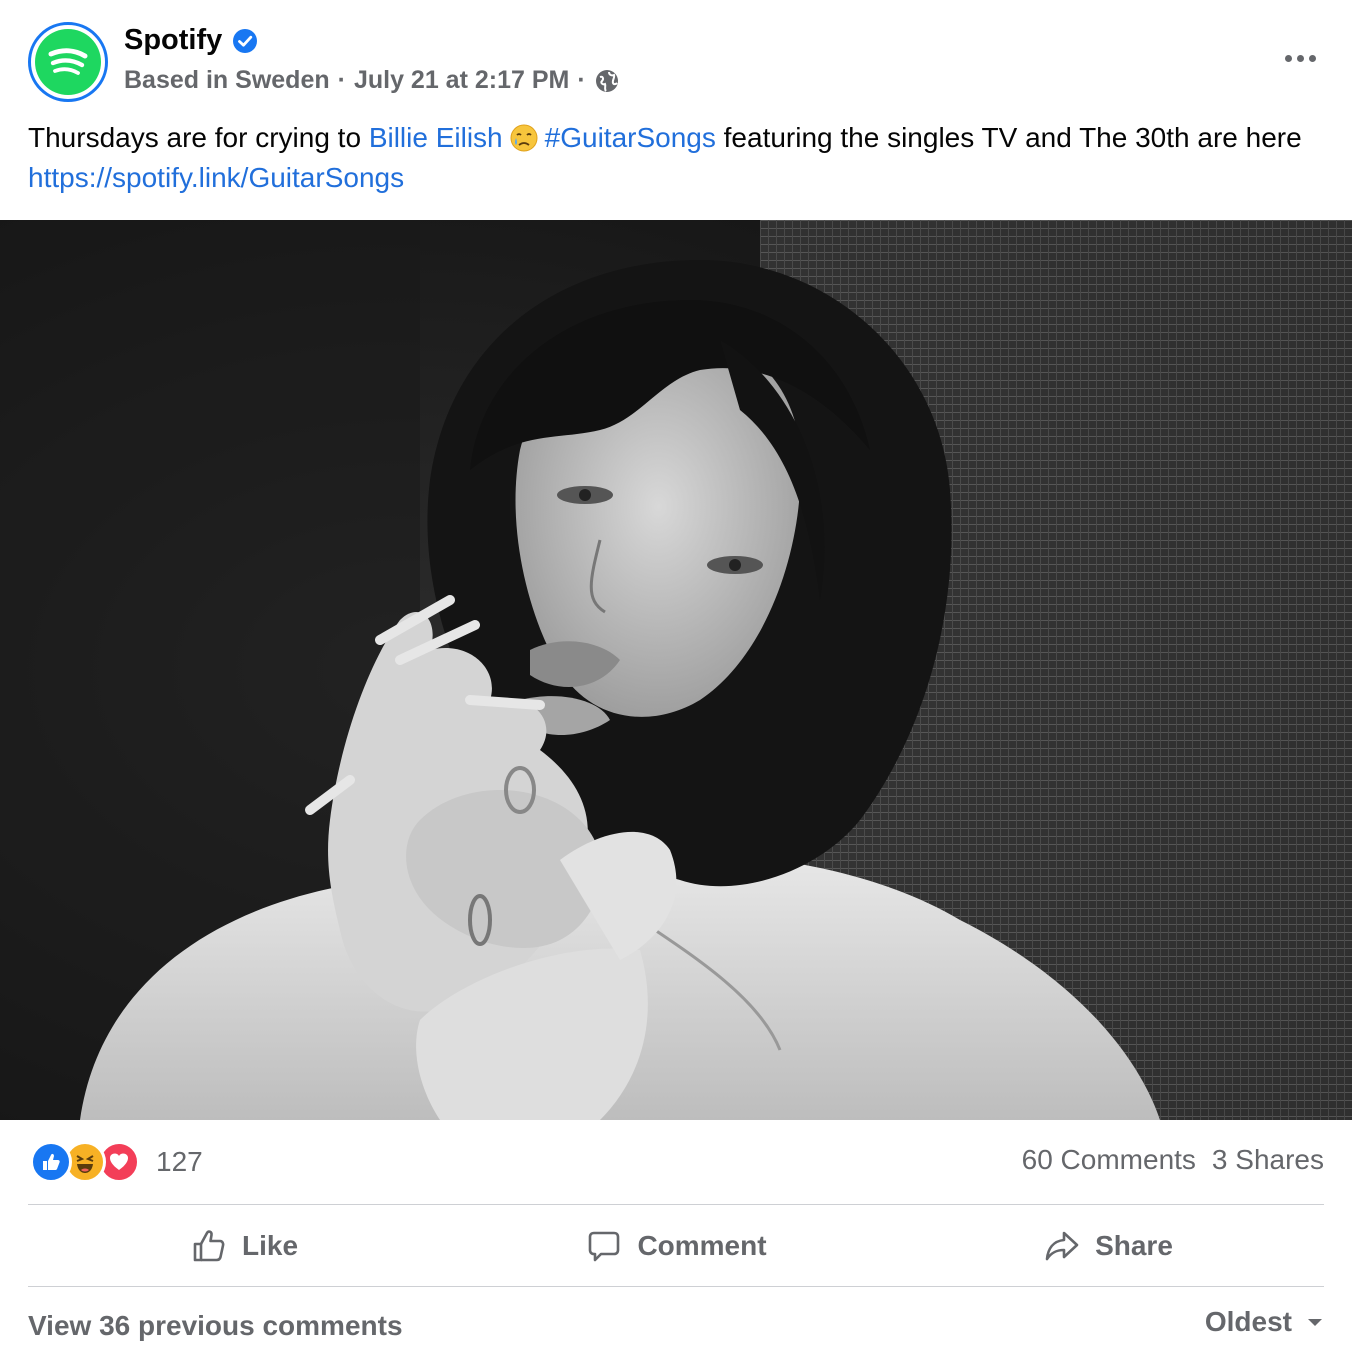  Describe the element at coordinates (215, 1326) in the screenshot. I see `view-previous-comments-link: View 36 previous comments` at that location.